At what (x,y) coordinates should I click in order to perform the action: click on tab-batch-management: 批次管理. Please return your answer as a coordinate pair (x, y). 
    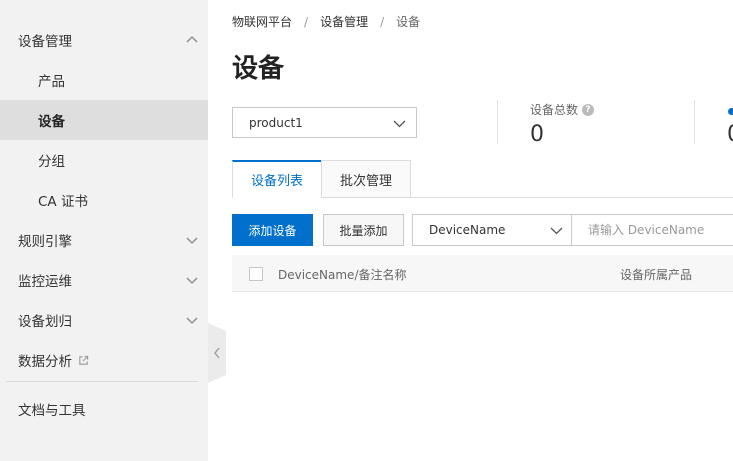
    Looking at the image, I should click on (366, 179).